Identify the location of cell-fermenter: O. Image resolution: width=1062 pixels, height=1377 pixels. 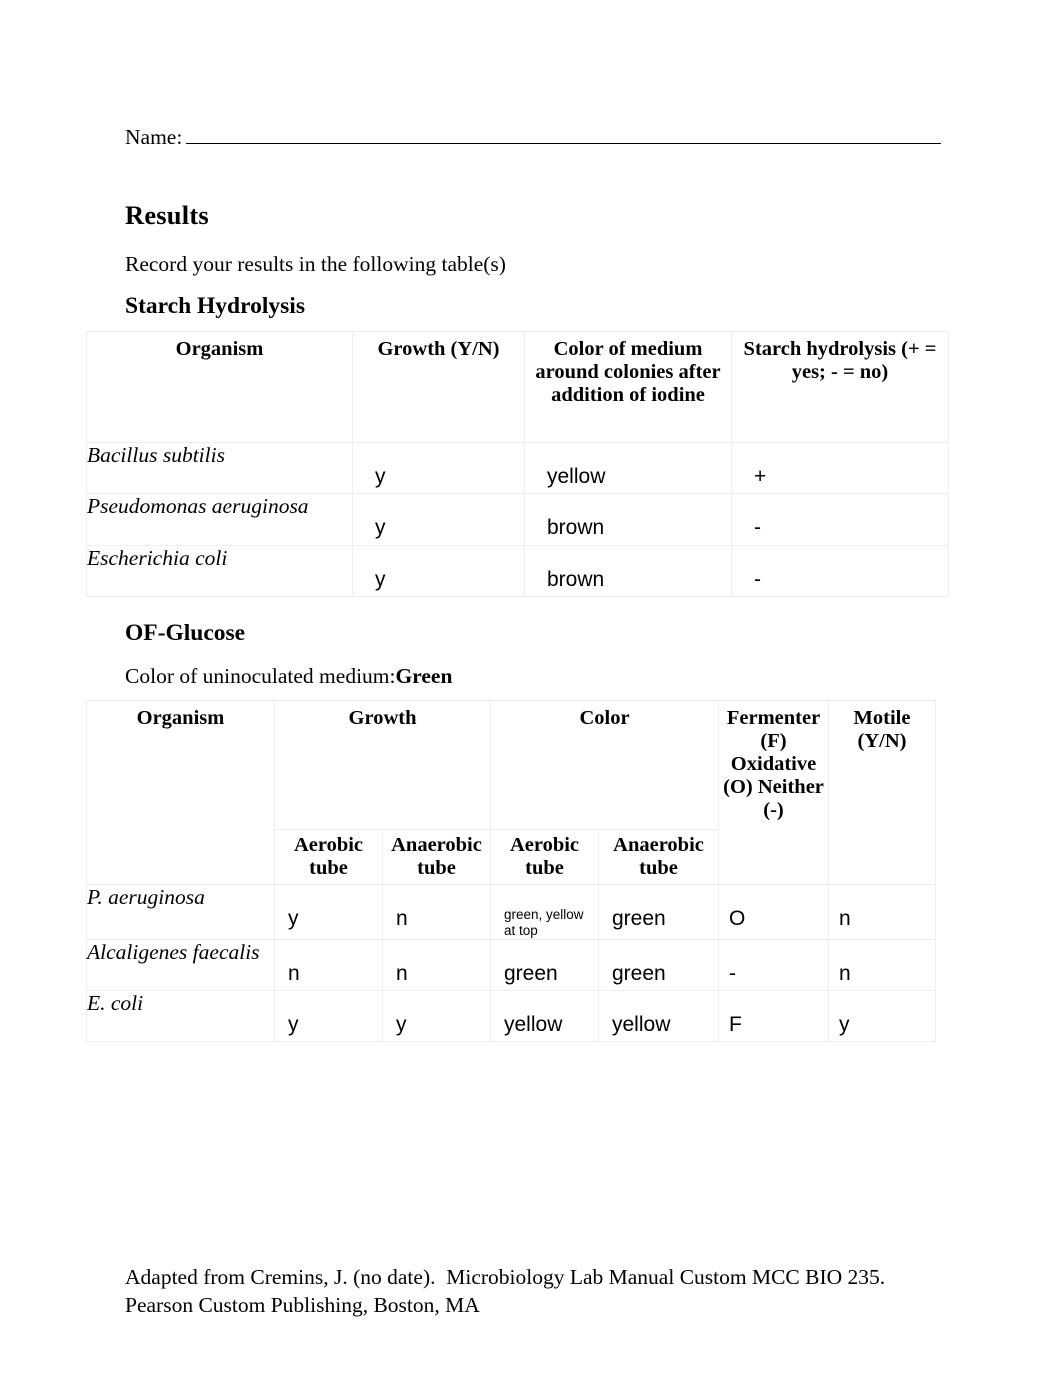
(774, 911).